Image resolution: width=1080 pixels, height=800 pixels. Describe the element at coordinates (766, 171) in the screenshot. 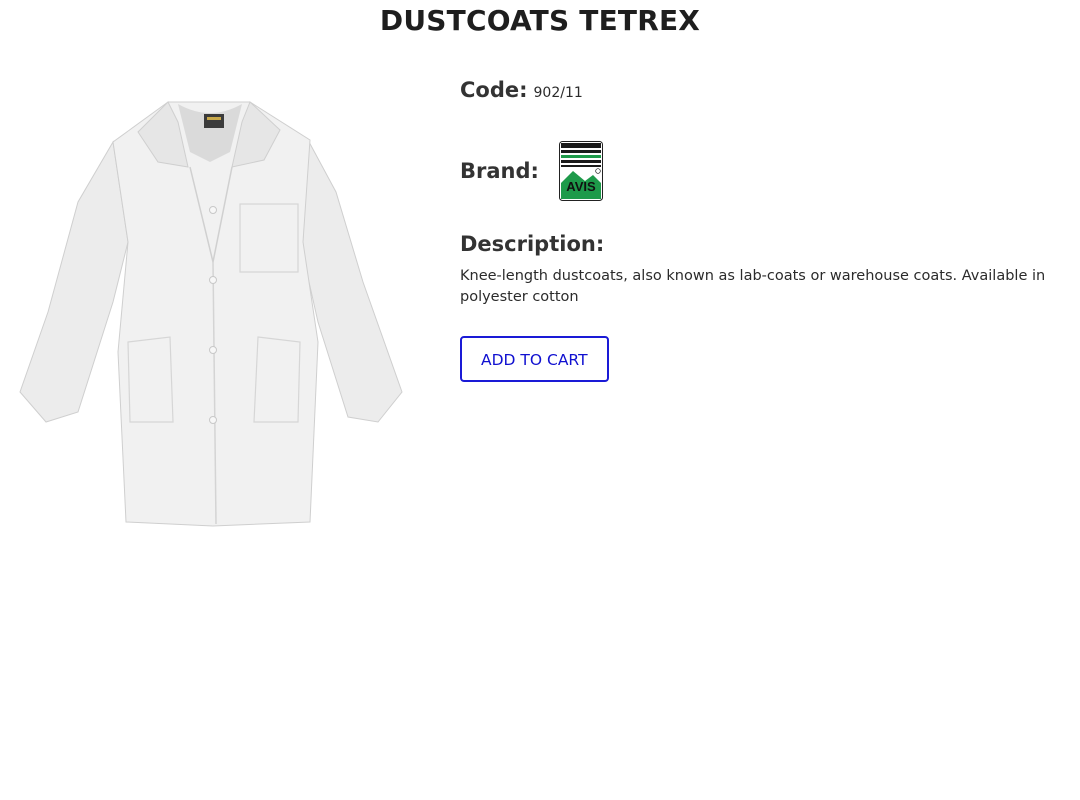

I see `brand-row: Brand: AVIS` at that location.